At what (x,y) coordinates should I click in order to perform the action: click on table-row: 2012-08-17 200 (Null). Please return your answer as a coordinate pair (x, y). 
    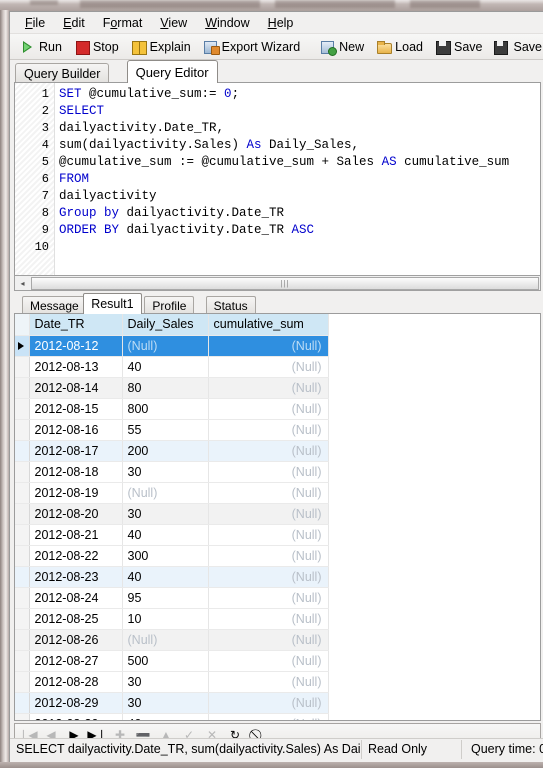
    Looking at the image, I should click on (172, 451).